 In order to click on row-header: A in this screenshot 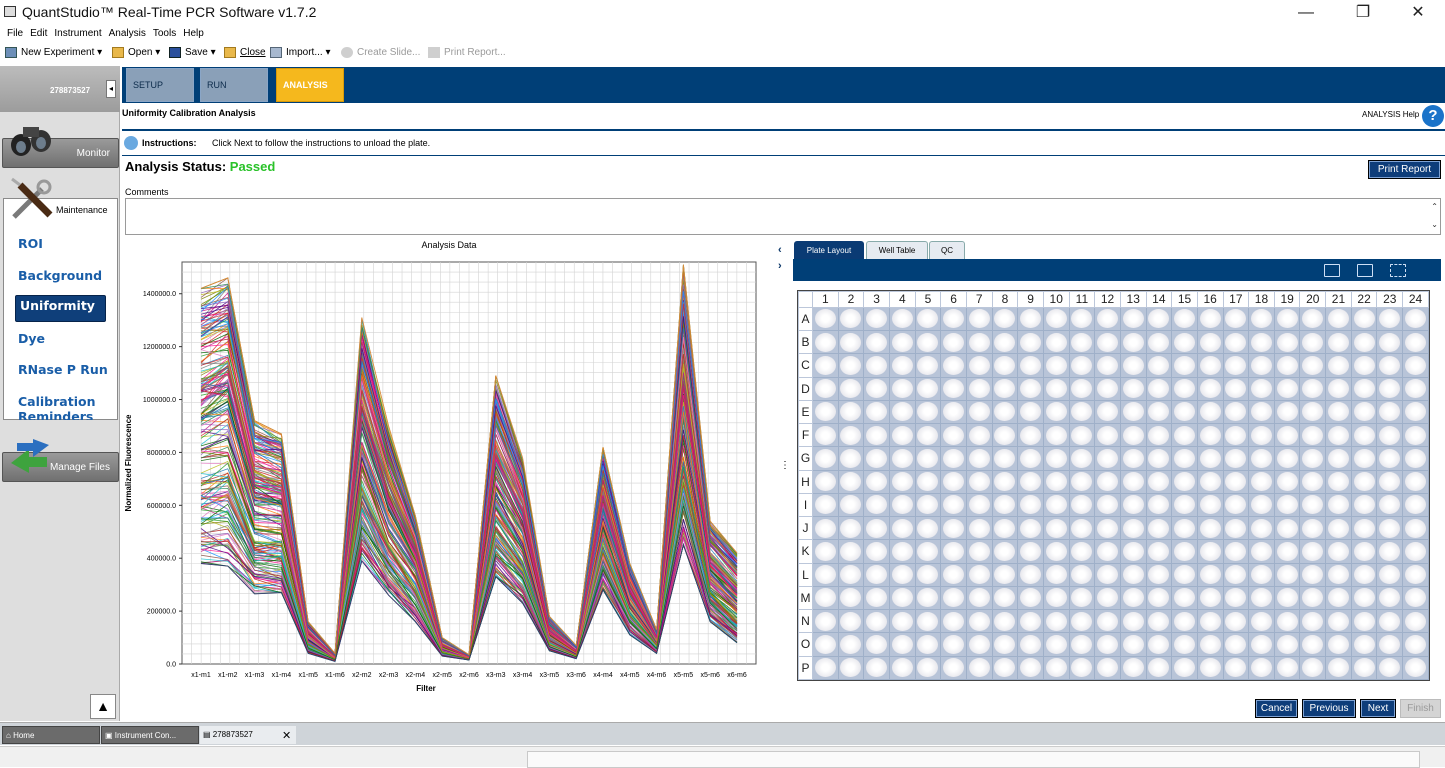, I will do `click(805, 319)`.